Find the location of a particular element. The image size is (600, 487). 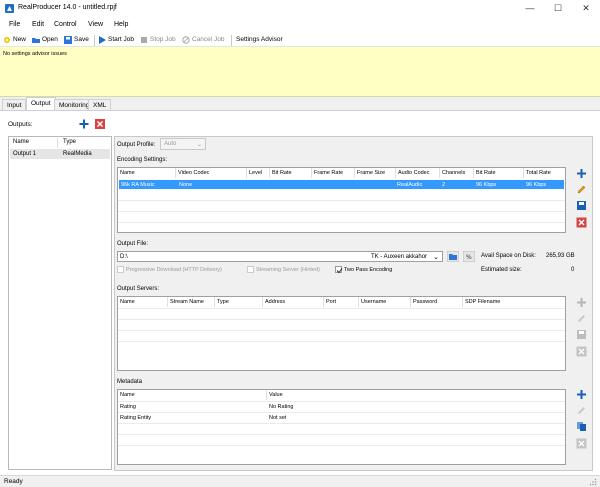

progressive-download-checkbox: Progressive Download (HTTP Delivery) is located at coordinates (169, 269).